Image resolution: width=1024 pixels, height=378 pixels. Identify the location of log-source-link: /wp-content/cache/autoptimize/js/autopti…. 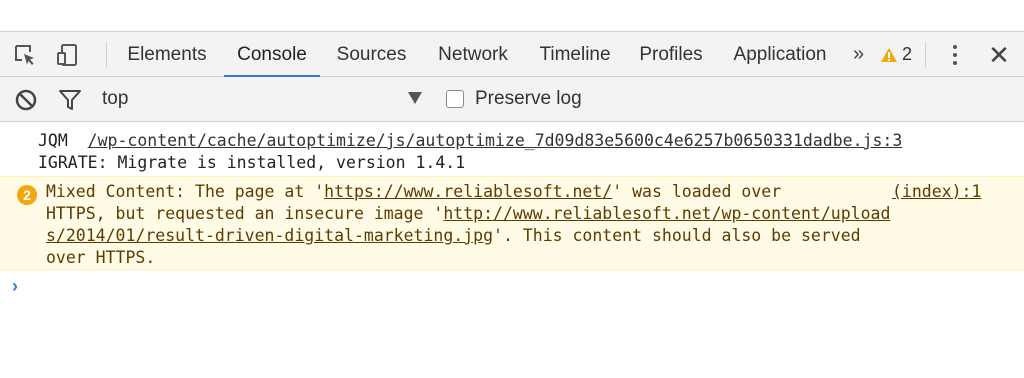
(495, 140).